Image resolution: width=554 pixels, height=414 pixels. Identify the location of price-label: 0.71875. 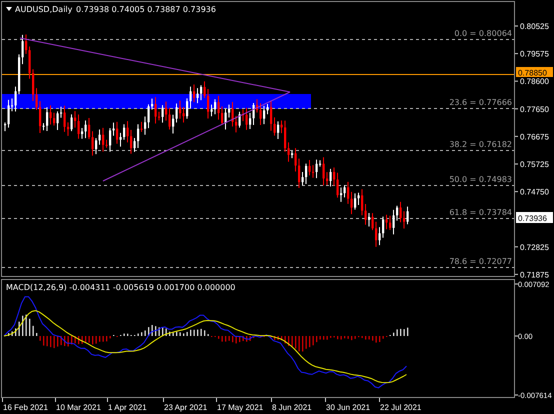
(534, 275).